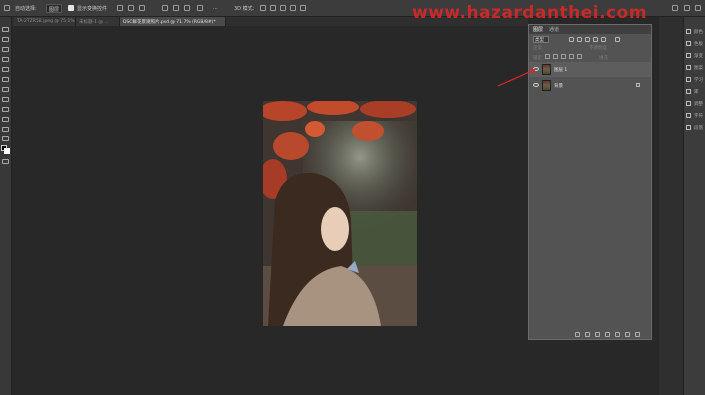 The height and width of the screenshot is (395, 705). I want to click on dock-item-learn: 学习, so click(695, 81).